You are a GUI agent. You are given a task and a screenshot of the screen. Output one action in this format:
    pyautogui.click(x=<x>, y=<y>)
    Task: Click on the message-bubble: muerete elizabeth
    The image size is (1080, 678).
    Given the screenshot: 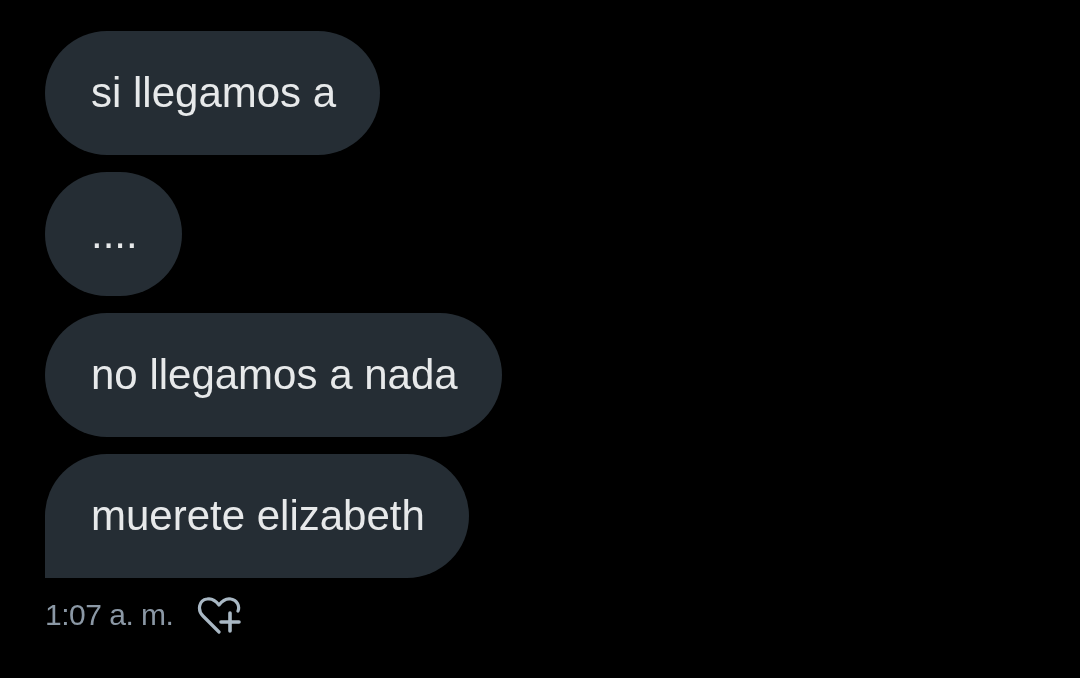 What is the action you would take?
    pyautogui.click(x=257, y=516)
    